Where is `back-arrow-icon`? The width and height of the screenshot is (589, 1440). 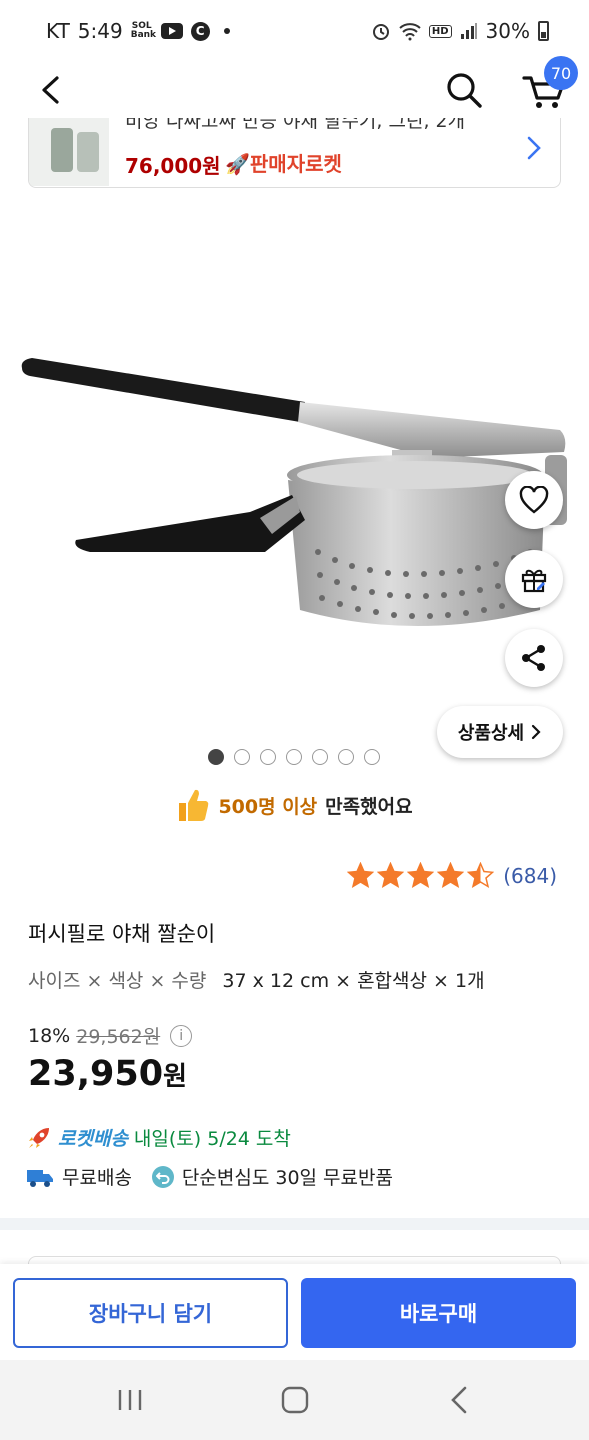 back-arrow-icon is located at coordinates (52, 90).